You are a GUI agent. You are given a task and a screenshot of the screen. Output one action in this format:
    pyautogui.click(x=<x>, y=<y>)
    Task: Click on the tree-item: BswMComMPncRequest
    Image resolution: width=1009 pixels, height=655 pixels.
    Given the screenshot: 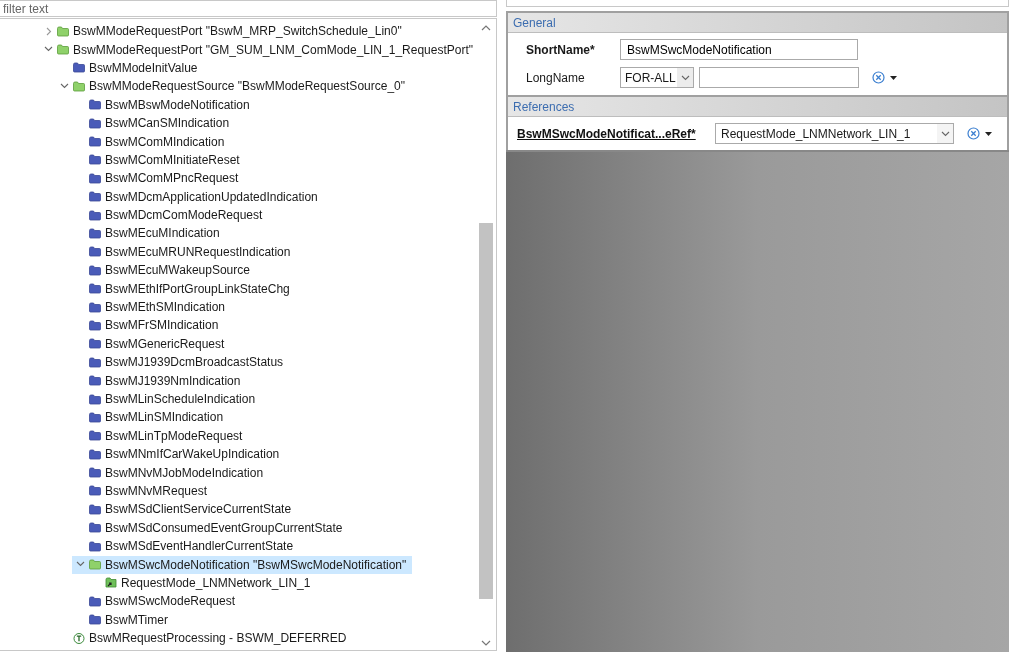 What is the action you would take?
    pyautogui.click(x=158, y=178)
    